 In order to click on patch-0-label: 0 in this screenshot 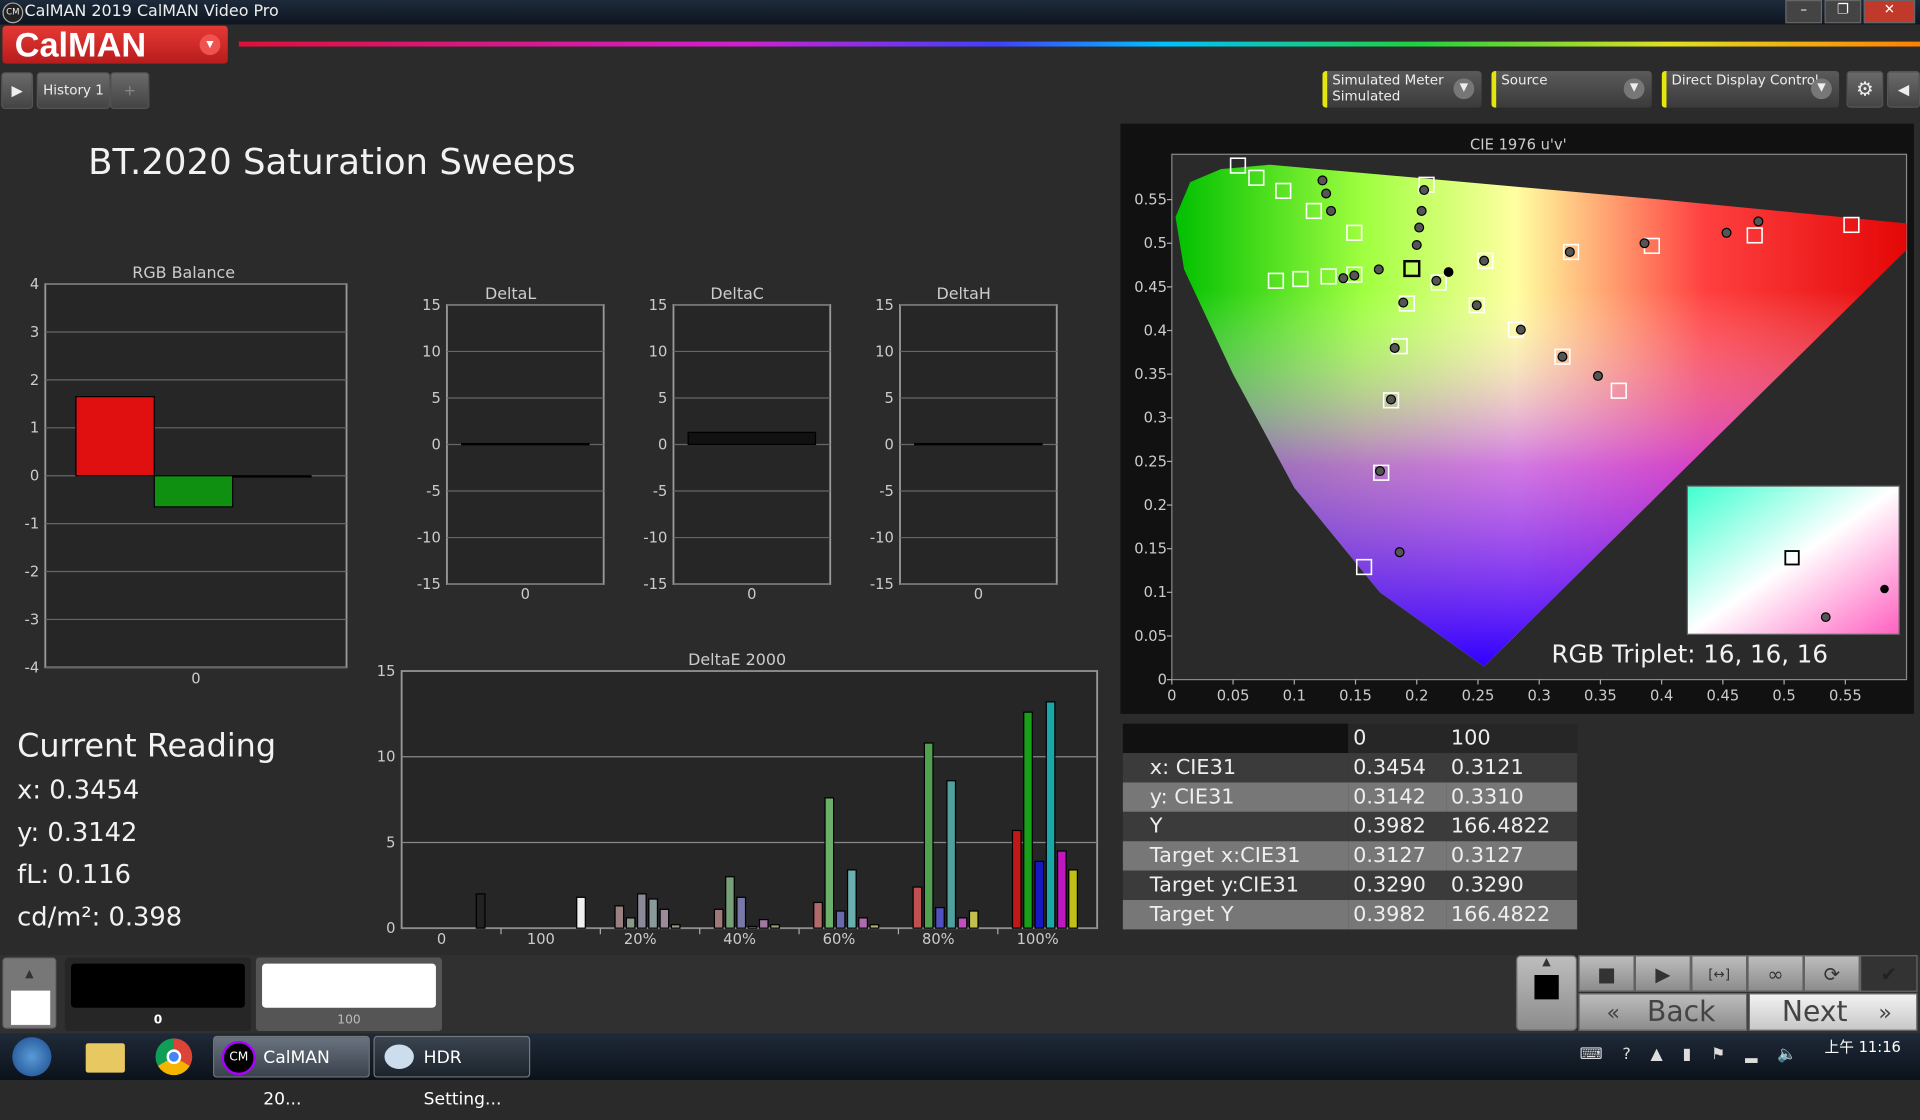, I will do `click(158, 1020)`.